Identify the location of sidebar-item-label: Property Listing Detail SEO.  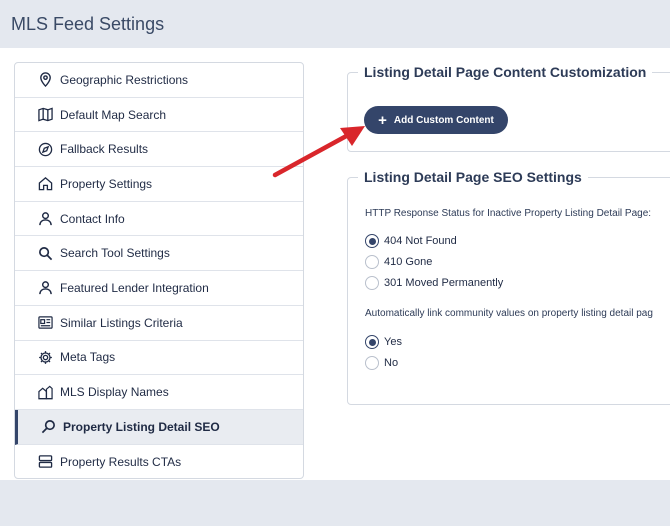
(141, 426).